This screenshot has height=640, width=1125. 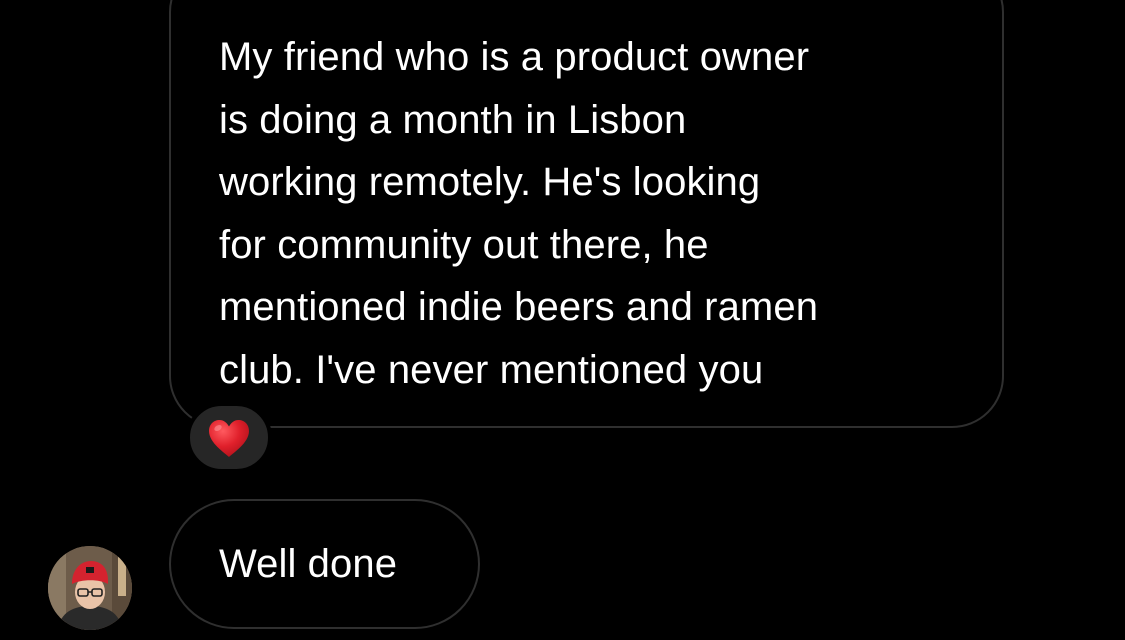 I want to click on red-heart-icon, so click(x=229, y=438).